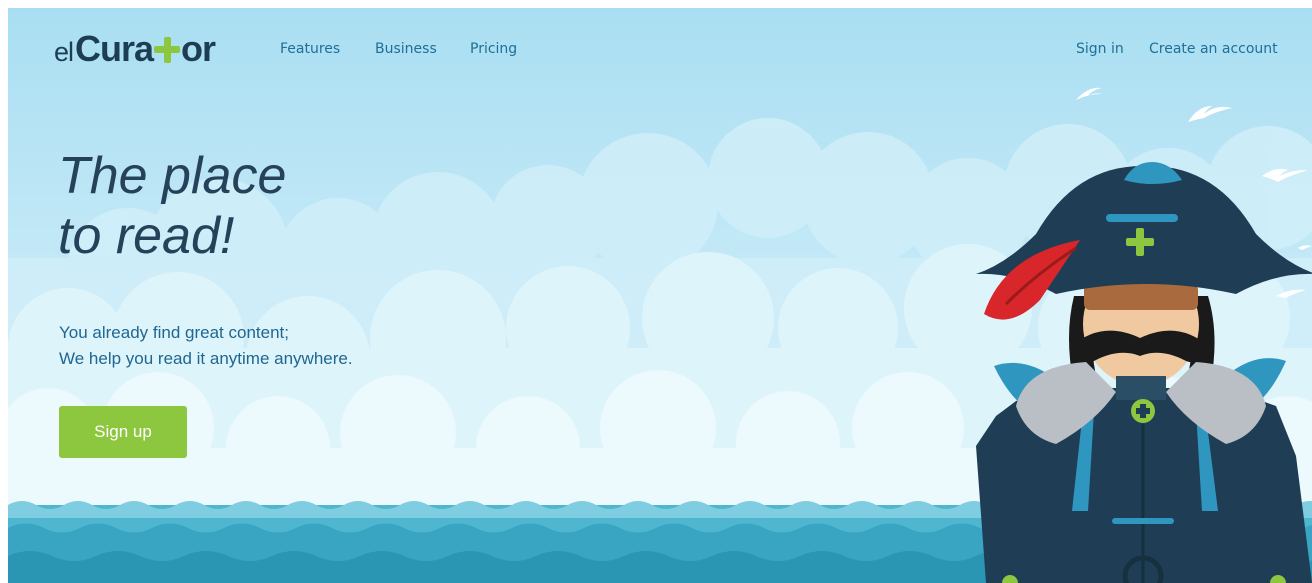  What do you see at coordinates (310, 49) in the screenshot?
I see `nav-features-link: Features` at bounding box center [310, 49].